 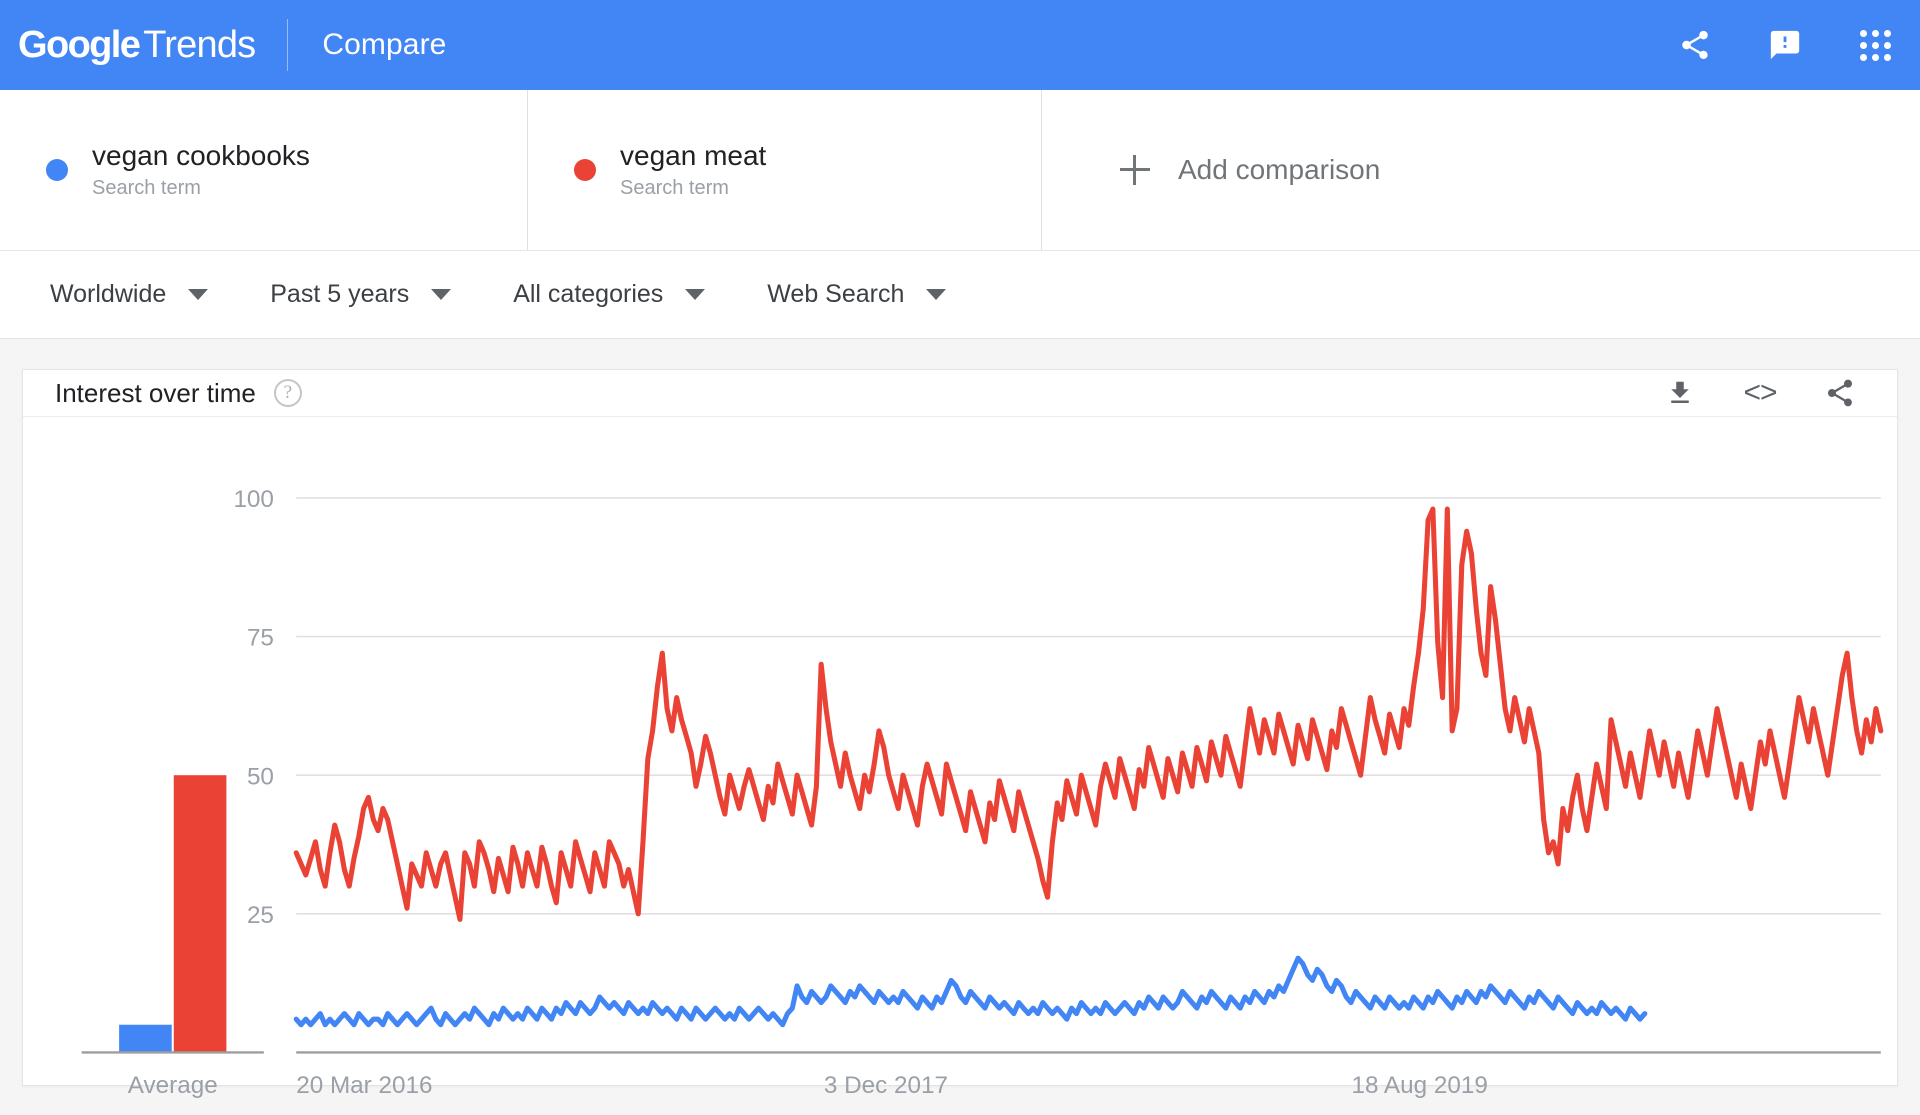 I want to click on term-1-text: vegan cookbooks Search term, so click(x=201, y=169).